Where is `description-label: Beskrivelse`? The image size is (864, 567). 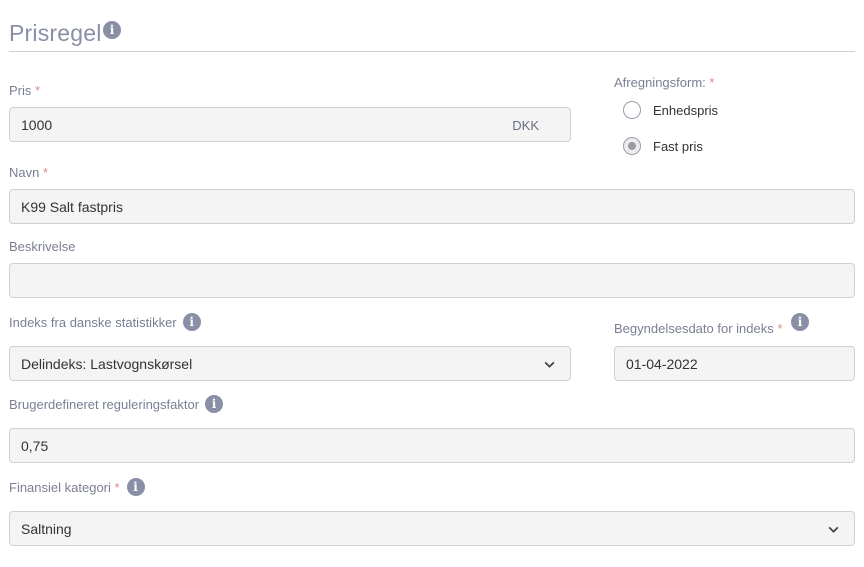 description-label: Beskrivelse is located at coordinates (42, 246).